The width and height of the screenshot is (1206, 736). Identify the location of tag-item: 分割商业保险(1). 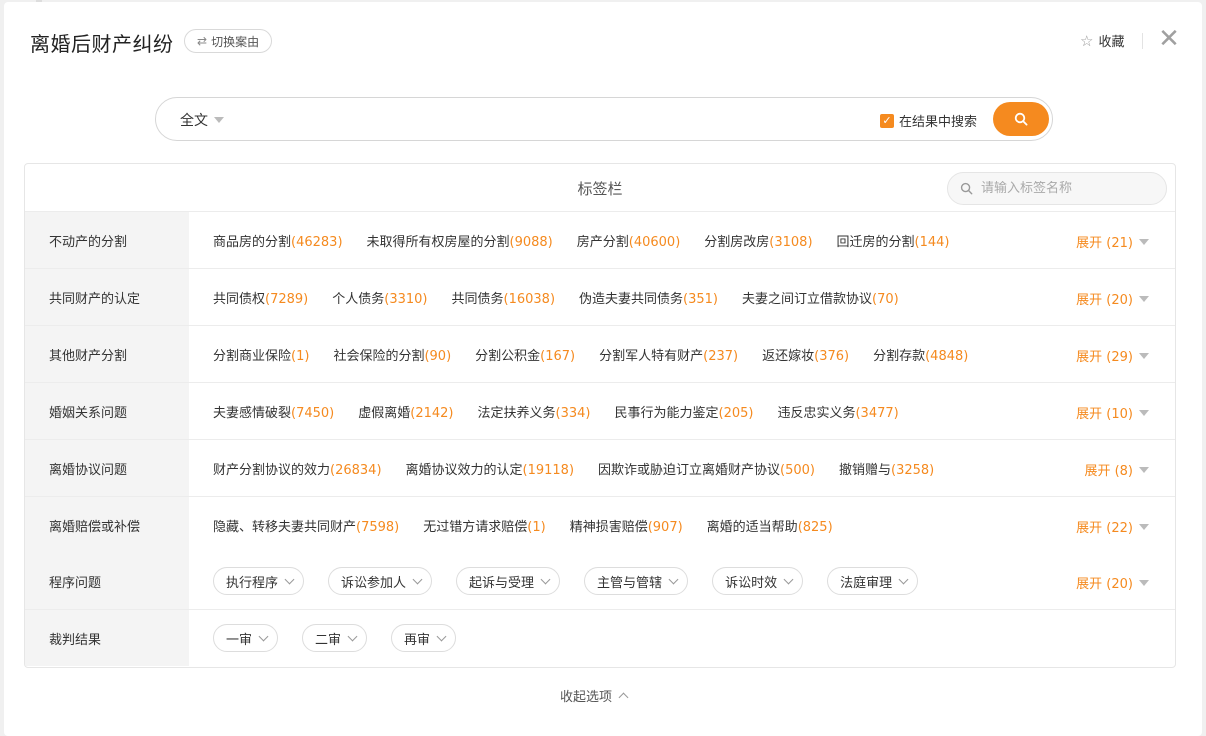
(261, 354).